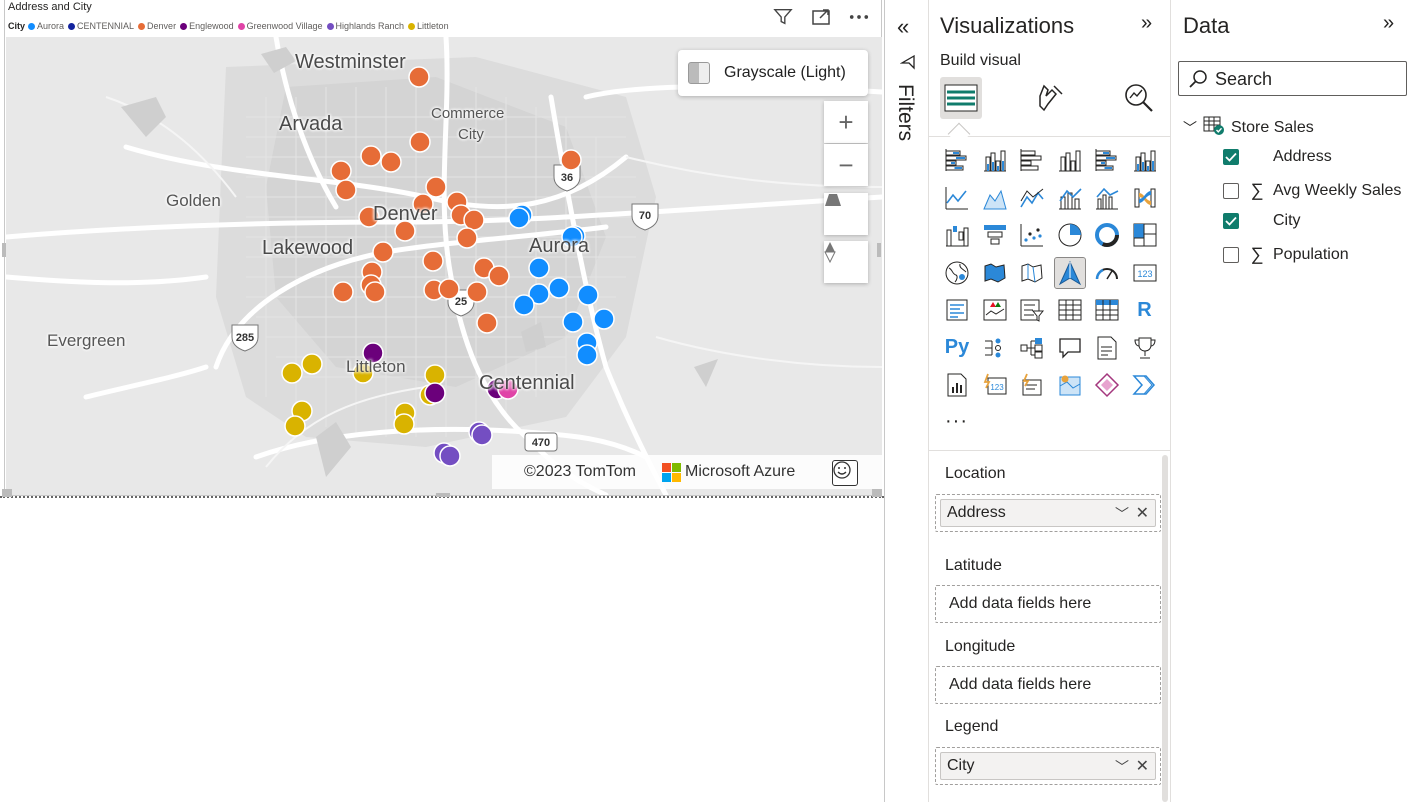  What do you see at coordinates (905, 112) in the screenshot?
I see `filters-label: Filters` at bounding box center [905, 112].